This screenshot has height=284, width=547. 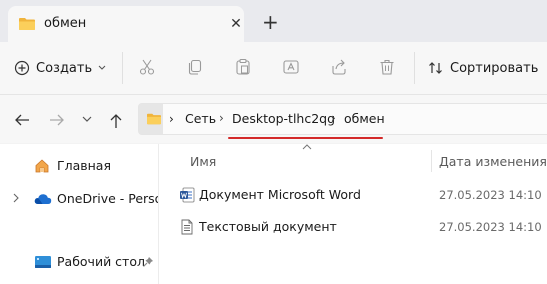 I want to click on table-row: Текстовый документ 27.05.2023 14:10, so click(x=361, y=227).